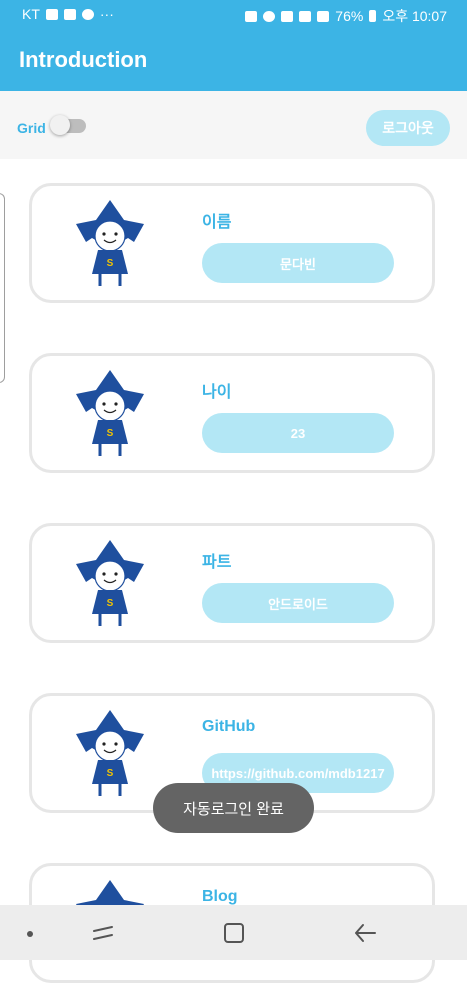 This screenshot has width=467, height=983. Describe the element at coordinates (323, 16) in the screenshot. I see `signal-icon` at that location.